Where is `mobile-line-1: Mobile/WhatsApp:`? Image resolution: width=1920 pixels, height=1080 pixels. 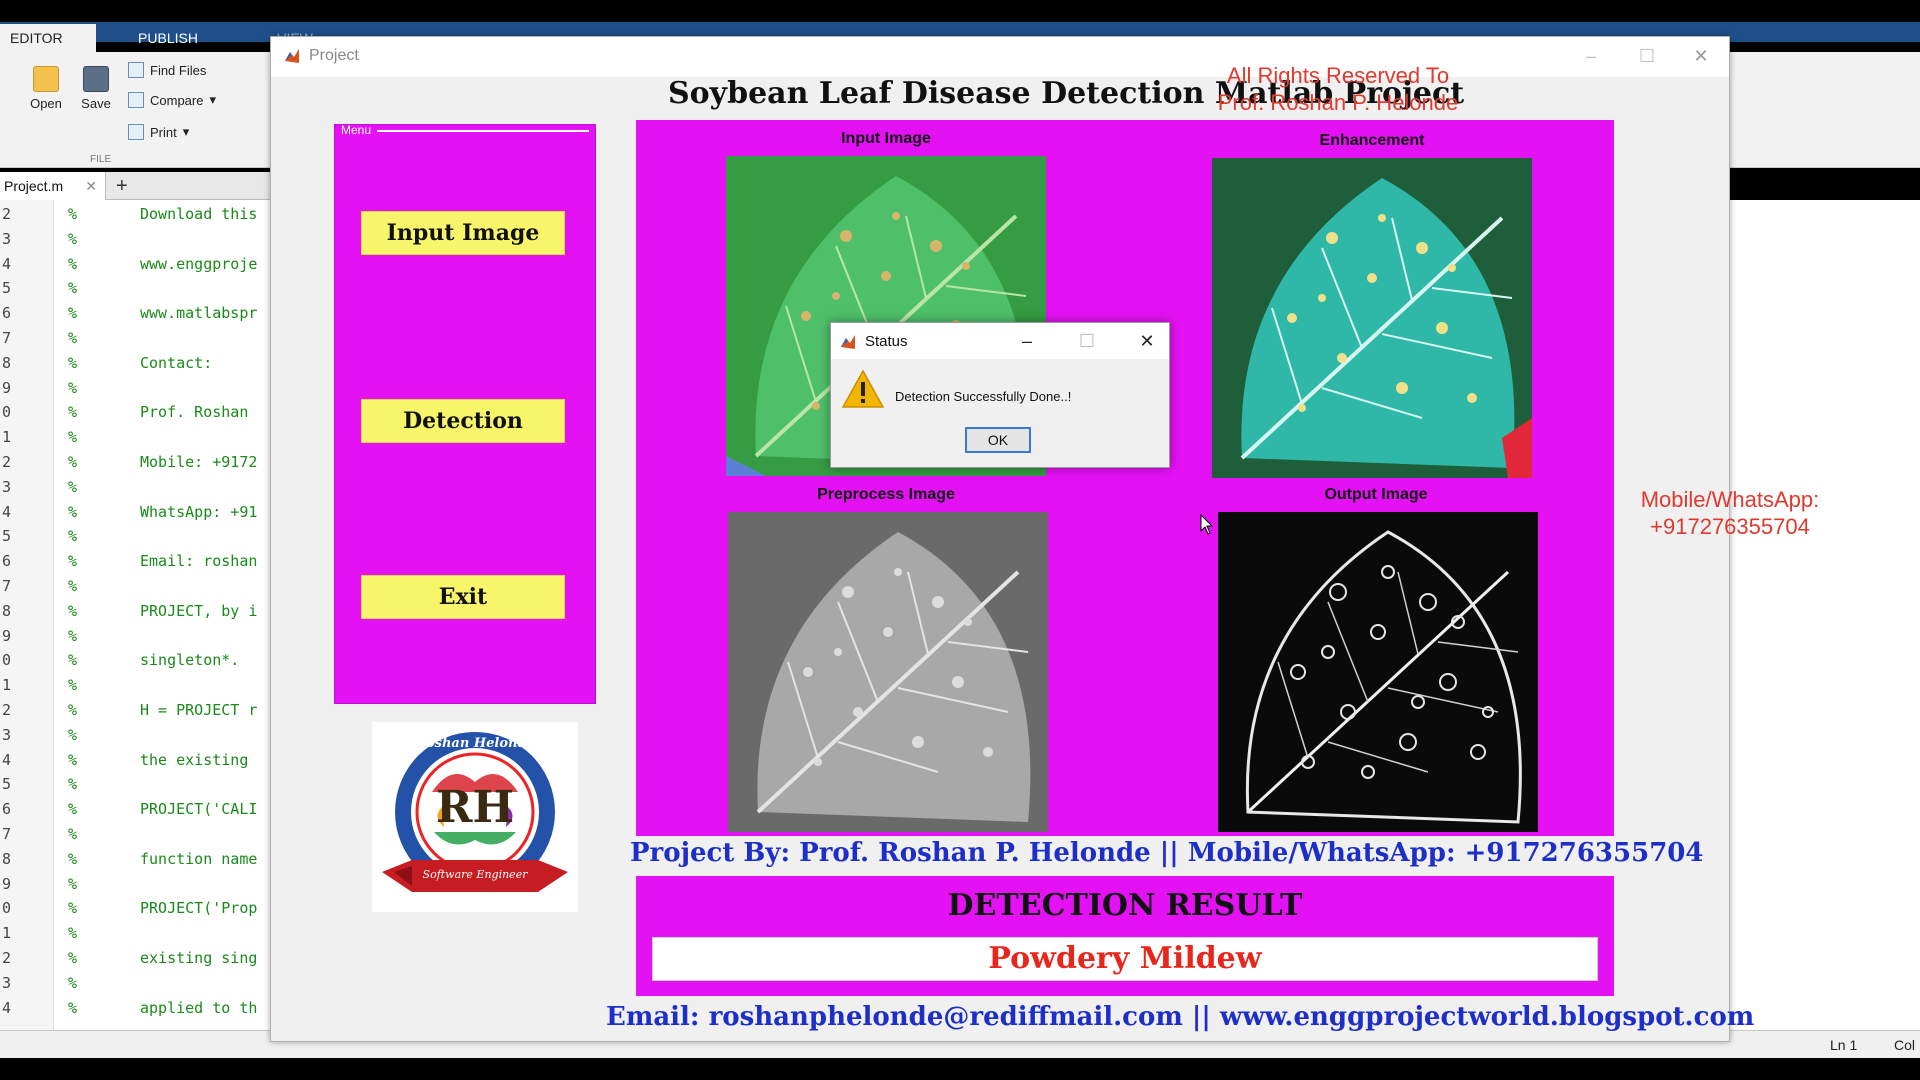 mobile-line-1: Mobile/WhatsApp: is located at coordinates (1730, 499).